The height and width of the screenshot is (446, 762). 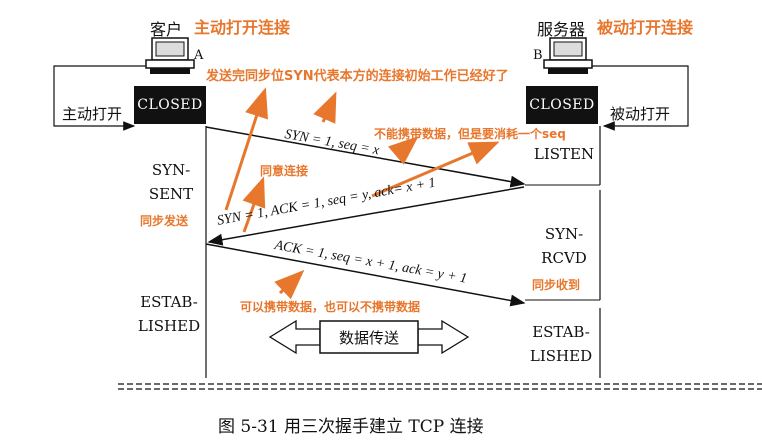 What do you see at coordinates (357, 76) in the screenshot?
I see `annotation-syn-meaning: 发送完同步位SYN代表本方的连接初始工作已经好了` at bounding box center [357, 76].